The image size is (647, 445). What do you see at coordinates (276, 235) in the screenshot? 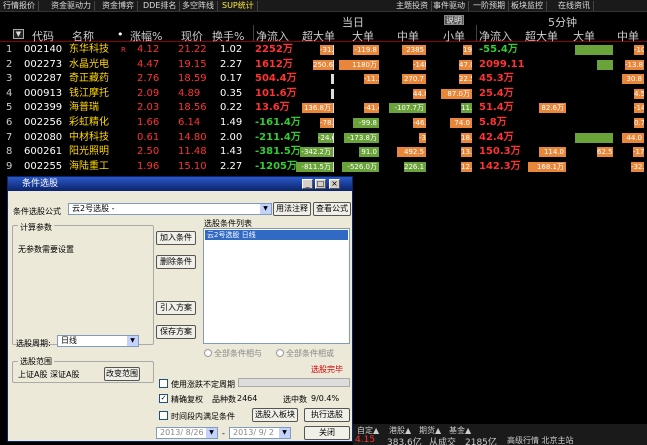
I see `condition-item: 云2号选股 日线` at bounding box center [276, 235].